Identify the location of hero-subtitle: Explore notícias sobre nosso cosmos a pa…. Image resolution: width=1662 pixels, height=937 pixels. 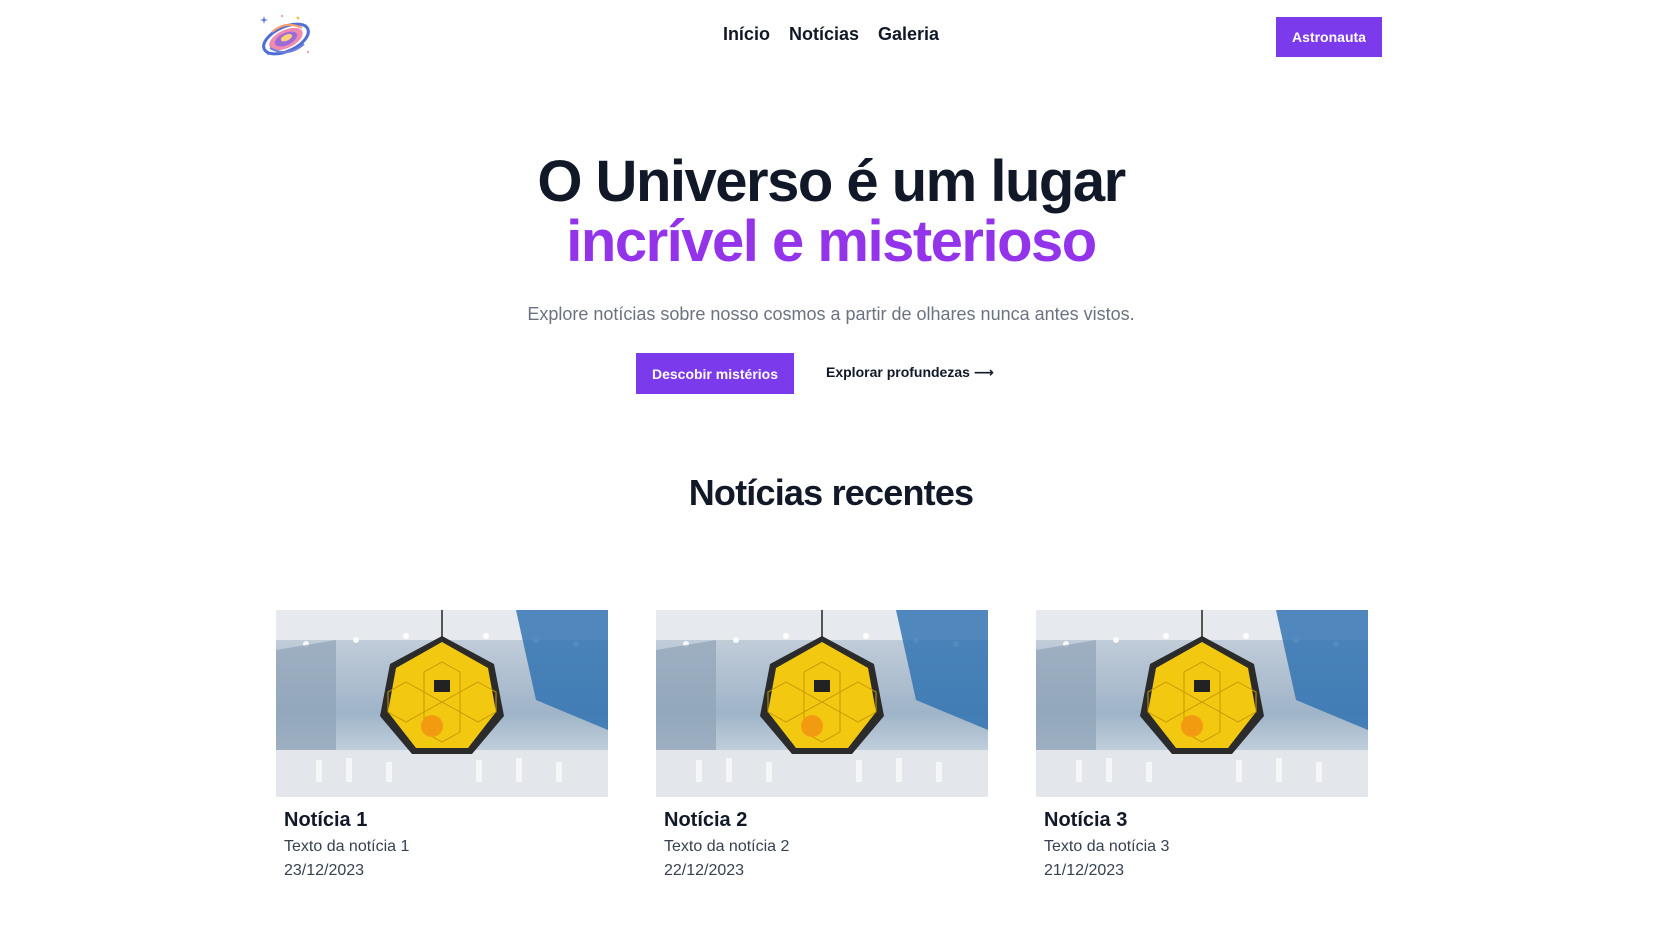
(831, 314).